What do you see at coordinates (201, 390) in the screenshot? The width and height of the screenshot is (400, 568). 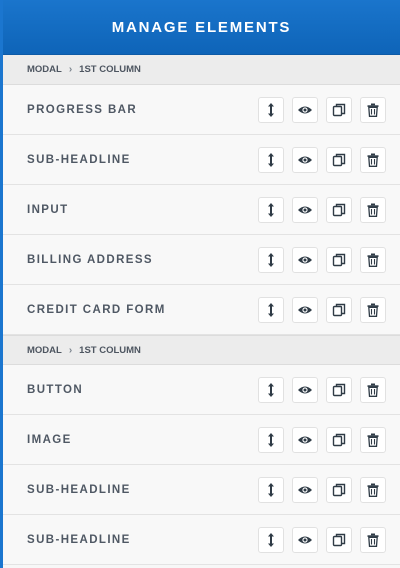 I see `element-row: BUTTON` at bounding box center [201, 390].